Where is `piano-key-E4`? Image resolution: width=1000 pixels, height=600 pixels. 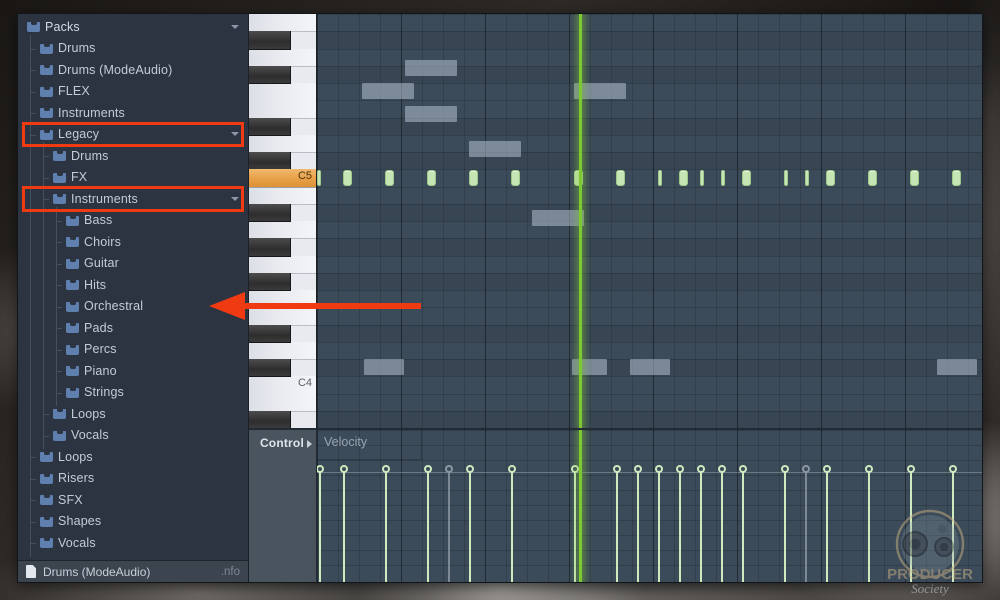 piano-key-E4 is located at coordinates (282, 316).